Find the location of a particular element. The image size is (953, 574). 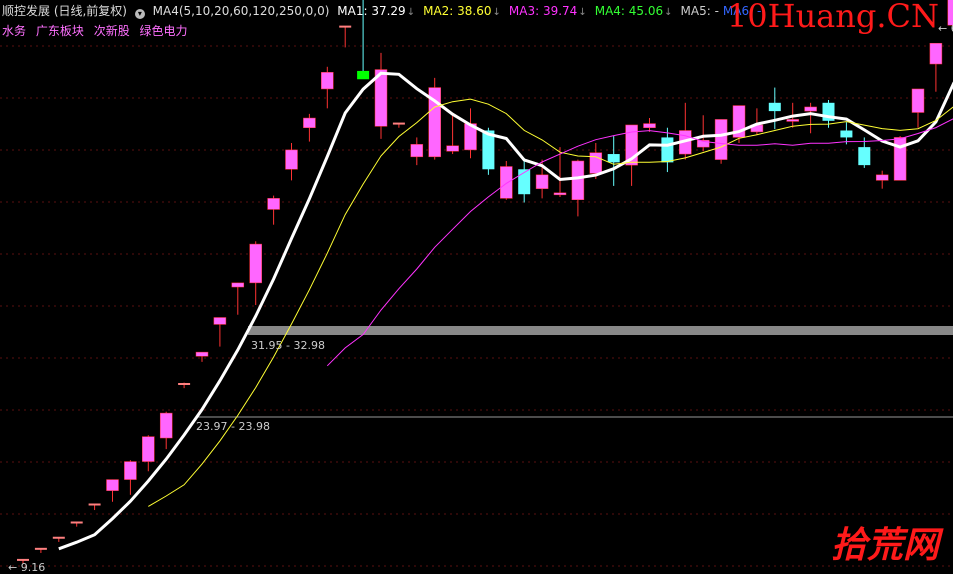

ma-value-5: MA5: - is located at coordinates (699, 11).